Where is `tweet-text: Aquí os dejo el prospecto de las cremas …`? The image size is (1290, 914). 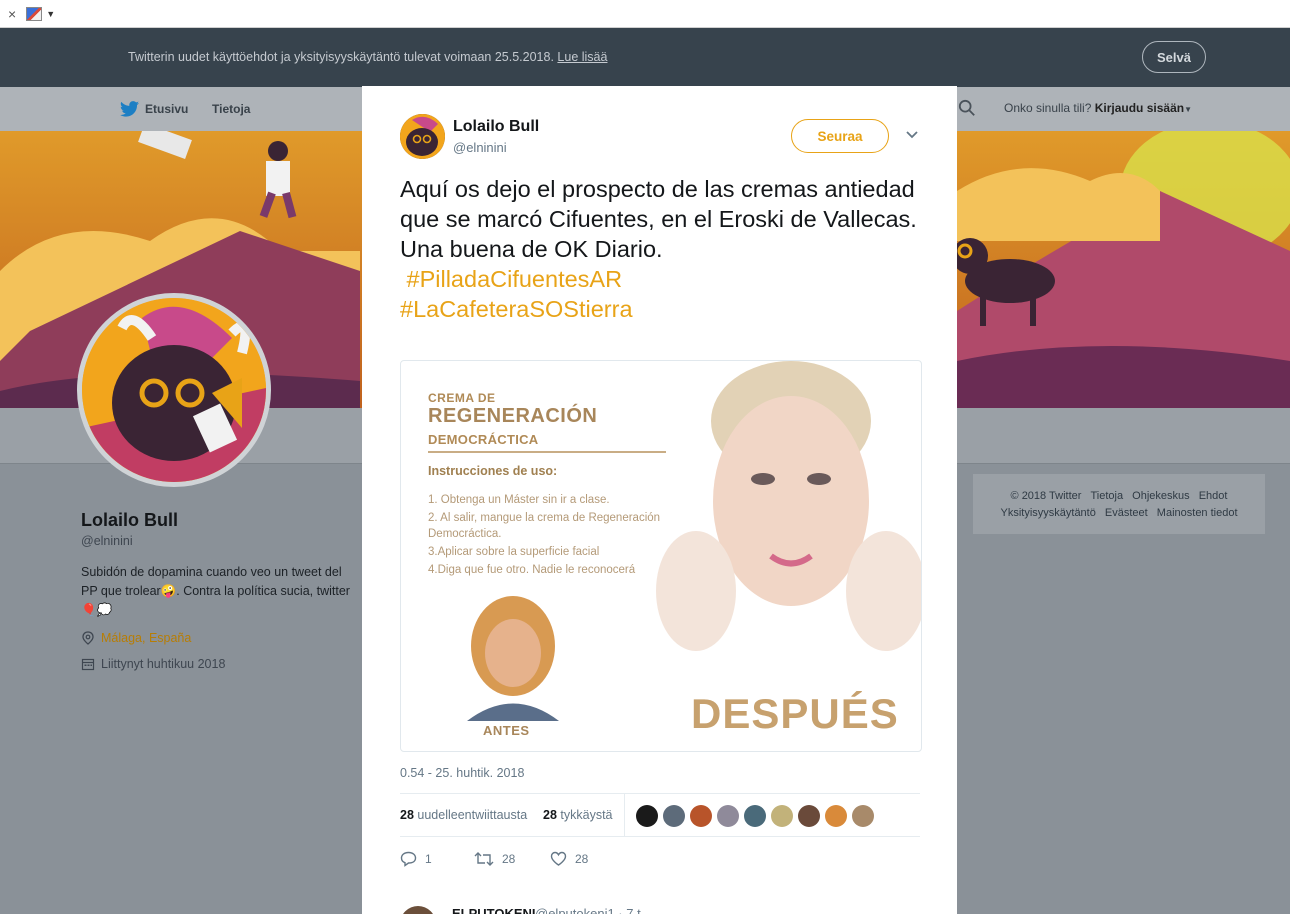 tweet-text: Aquí os dejo el prospecto de las cremas … is located at coordinates (662, 249).